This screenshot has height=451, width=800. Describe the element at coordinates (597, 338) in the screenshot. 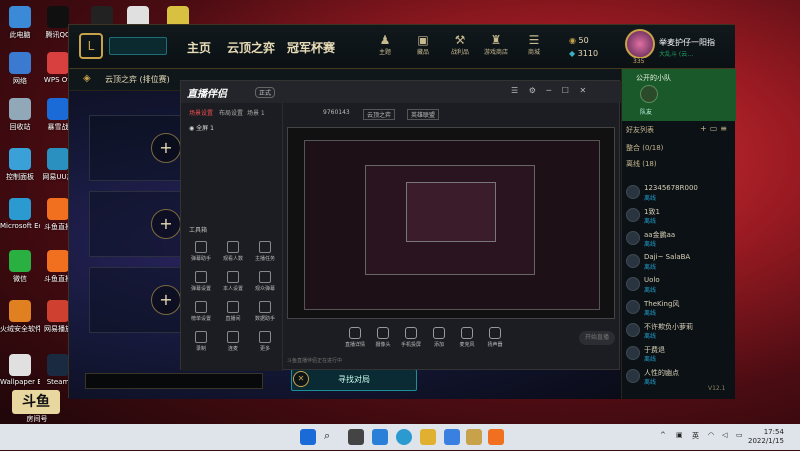

I see `start-live-button: 开始直播` at that location.